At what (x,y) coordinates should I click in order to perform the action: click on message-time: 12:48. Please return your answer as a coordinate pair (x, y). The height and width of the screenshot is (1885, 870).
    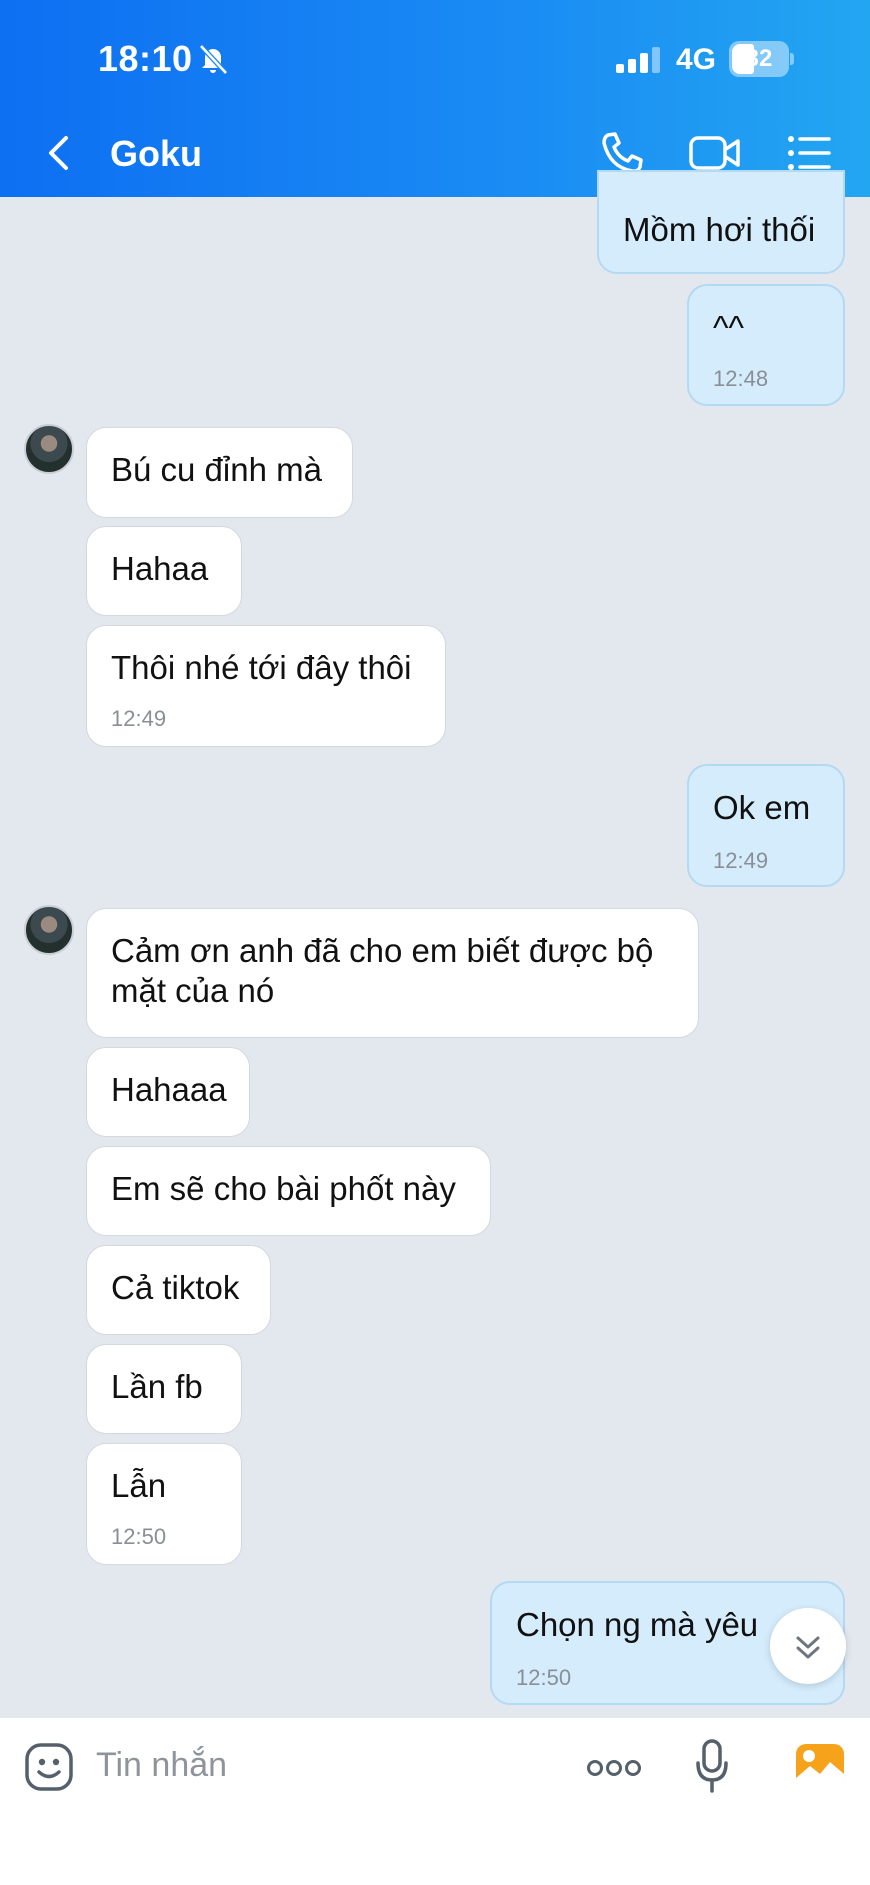
    Looking at the image, I should click on (741, 378).